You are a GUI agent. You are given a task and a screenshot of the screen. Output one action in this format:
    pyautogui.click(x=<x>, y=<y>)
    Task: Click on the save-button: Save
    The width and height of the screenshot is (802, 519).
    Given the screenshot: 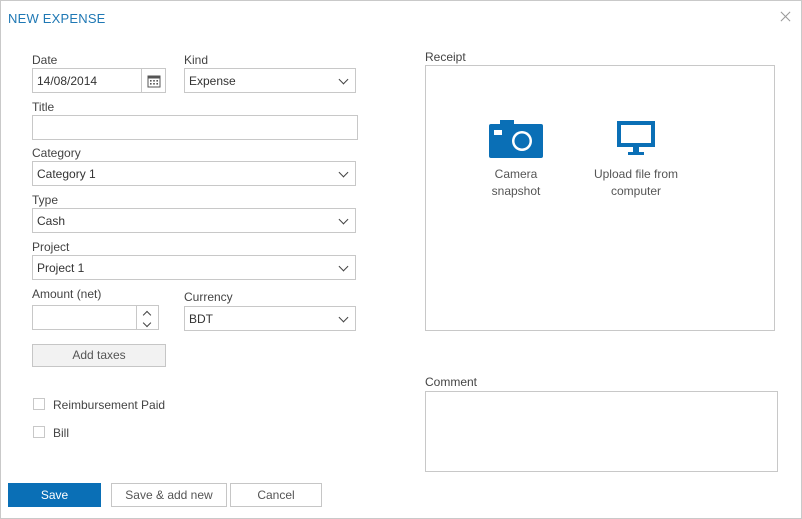 What is the action you would take?
    pyautogui.click(x=54, y=495)
    